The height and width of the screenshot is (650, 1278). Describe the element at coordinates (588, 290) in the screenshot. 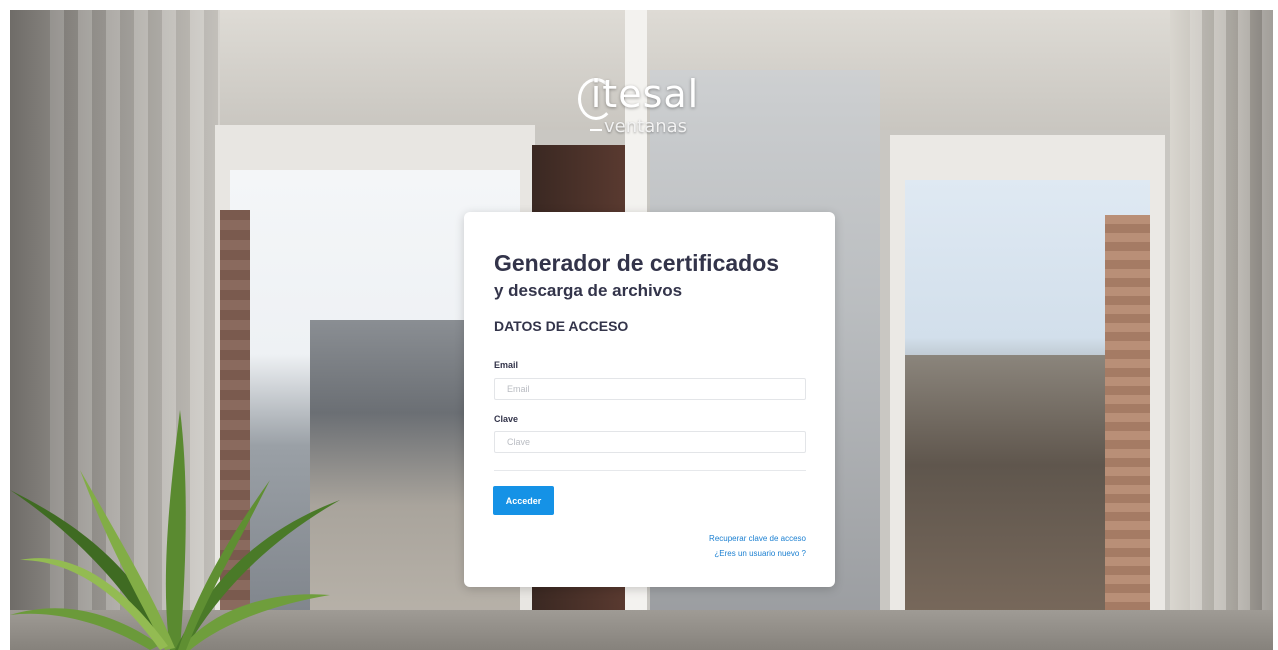

I see `page-subtitle: y descarga de archivos` at that location.